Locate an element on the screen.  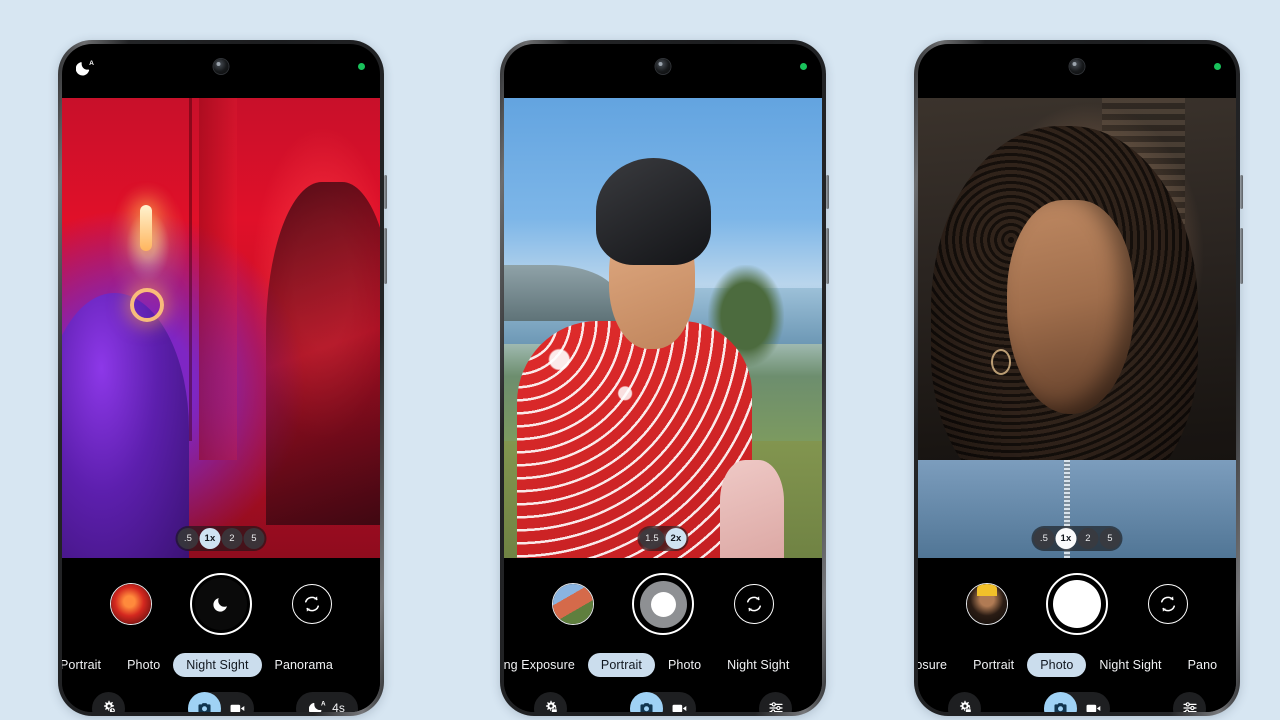
mode-carousel: ExposurePortraitPhotoNight SightPano is located at coordinates (1077, 665).